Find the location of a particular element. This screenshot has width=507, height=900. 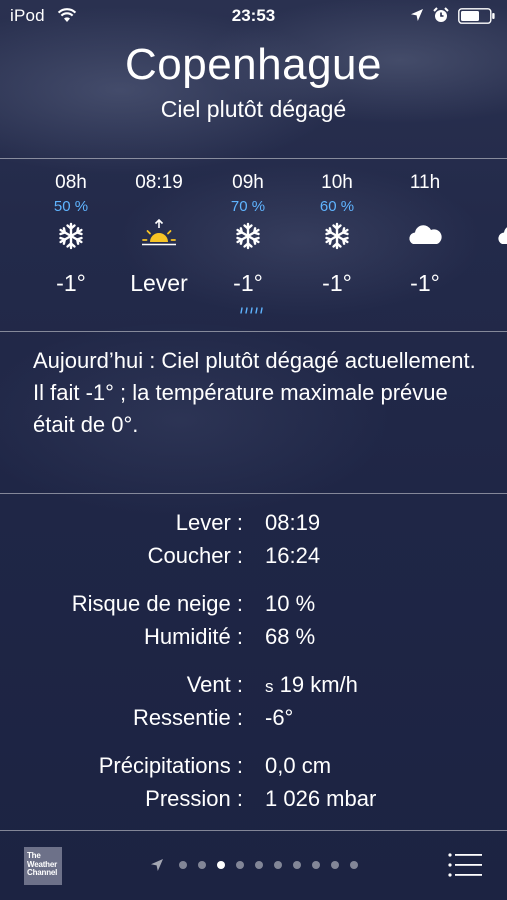

detail-row-humidity: Humidité : 68 % is located at coordinates (253, 640).